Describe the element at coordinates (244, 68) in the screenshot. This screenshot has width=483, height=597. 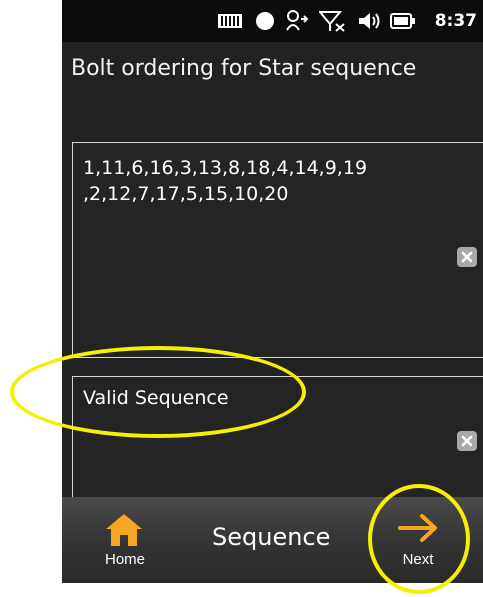
I see `page-title: Bolt ordering for Star sequence` at that location.